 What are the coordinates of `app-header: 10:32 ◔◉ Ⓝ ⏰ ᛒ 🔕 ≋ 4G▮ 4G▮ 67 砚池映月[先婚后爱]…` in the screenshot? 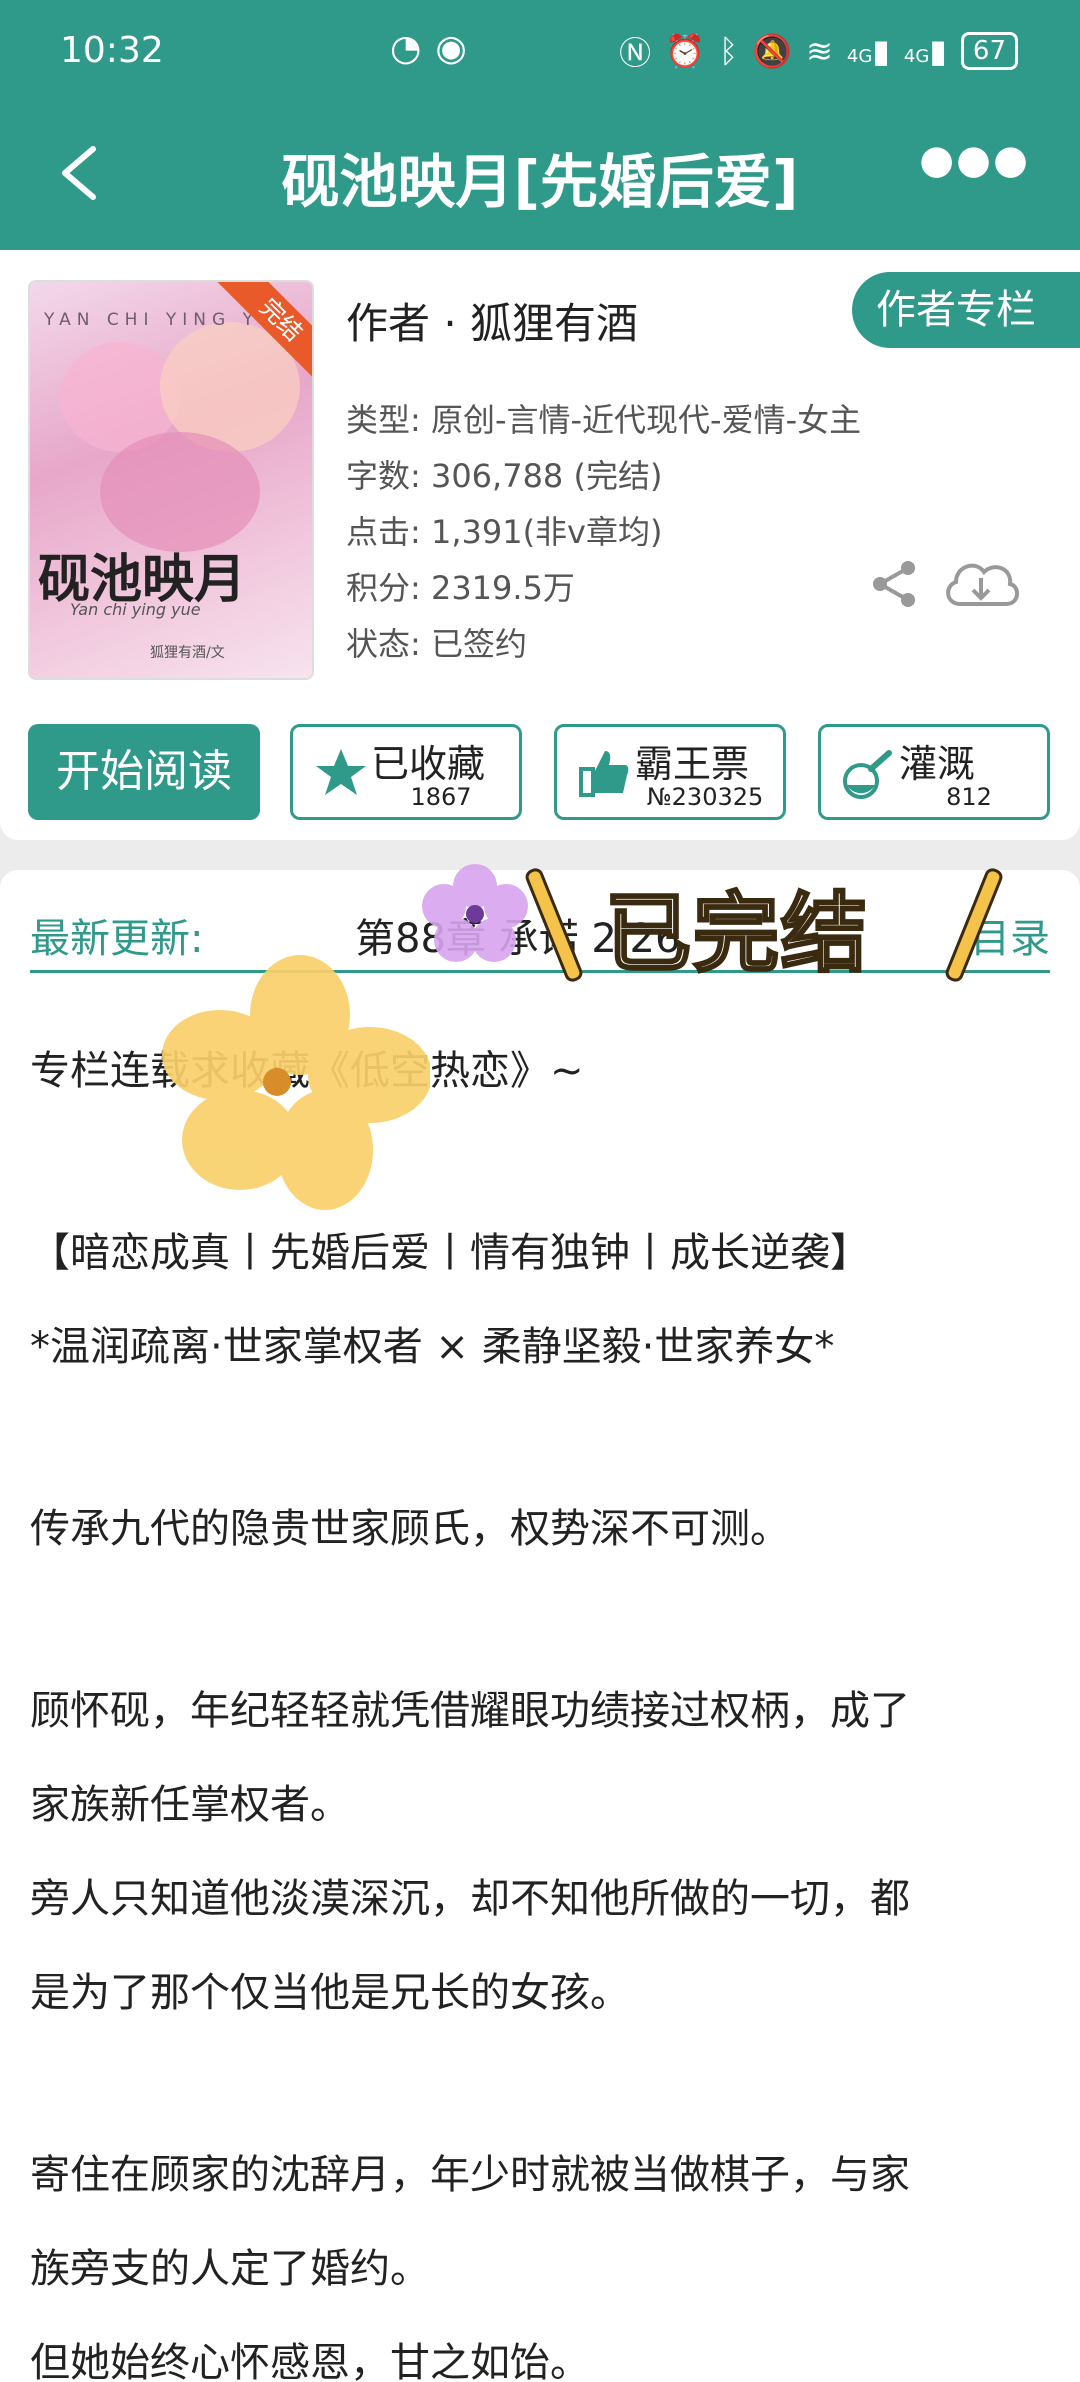 It's located at (540, 125).